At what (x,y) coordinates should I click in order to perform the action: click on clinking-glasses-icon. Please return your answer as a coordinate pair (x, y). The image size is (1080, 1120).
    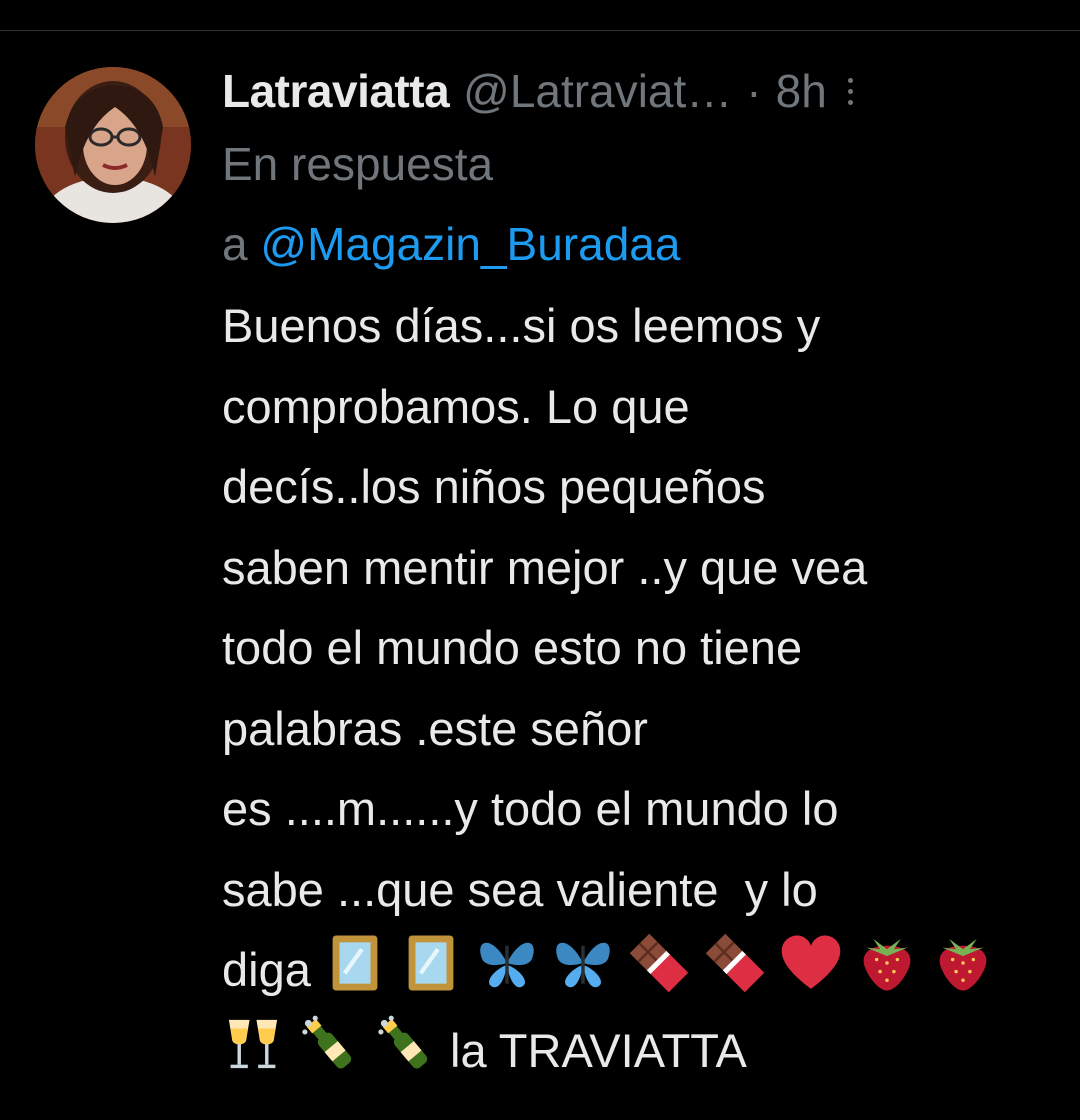
    Looking at the image, I should click on (253, 1043).